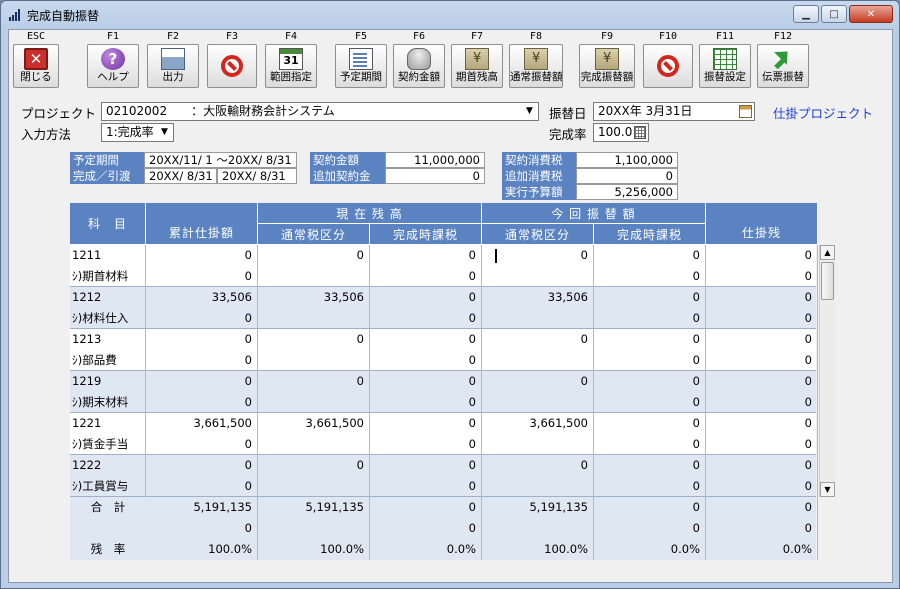  I want to click on f7-opening-balance-button: F7 期首残高, so click(477, 60).